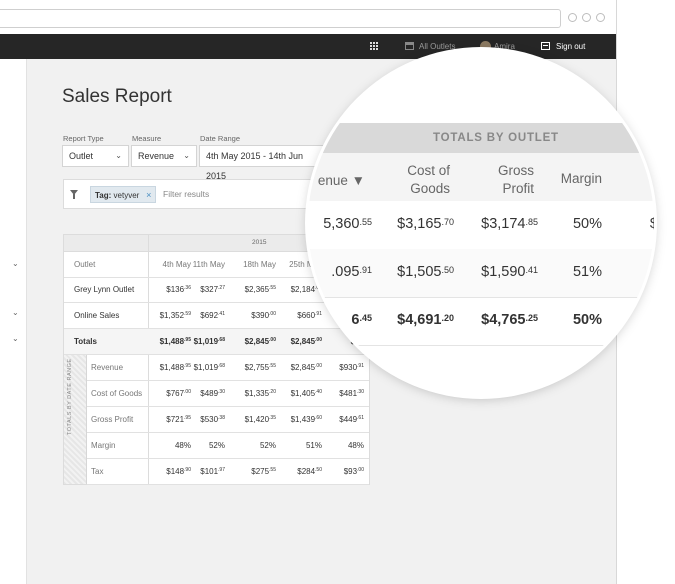 The image size is (675, 584). Describe the element at coordinates (83, 138) in the screenshot. I see `report-type-label: Report Type` at that location.